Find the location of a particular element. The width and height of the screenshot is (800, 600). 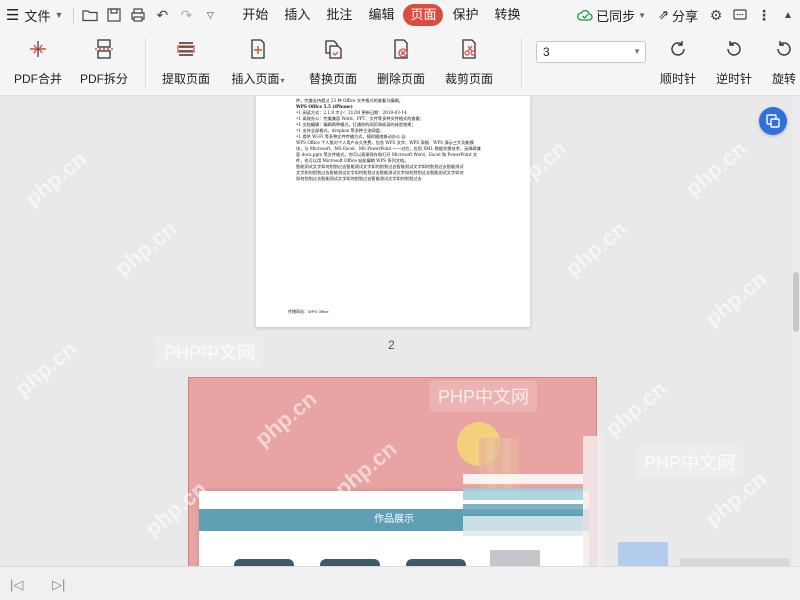

collapse-ribbon-icon: ▲ is located at coordinates (788, 15).